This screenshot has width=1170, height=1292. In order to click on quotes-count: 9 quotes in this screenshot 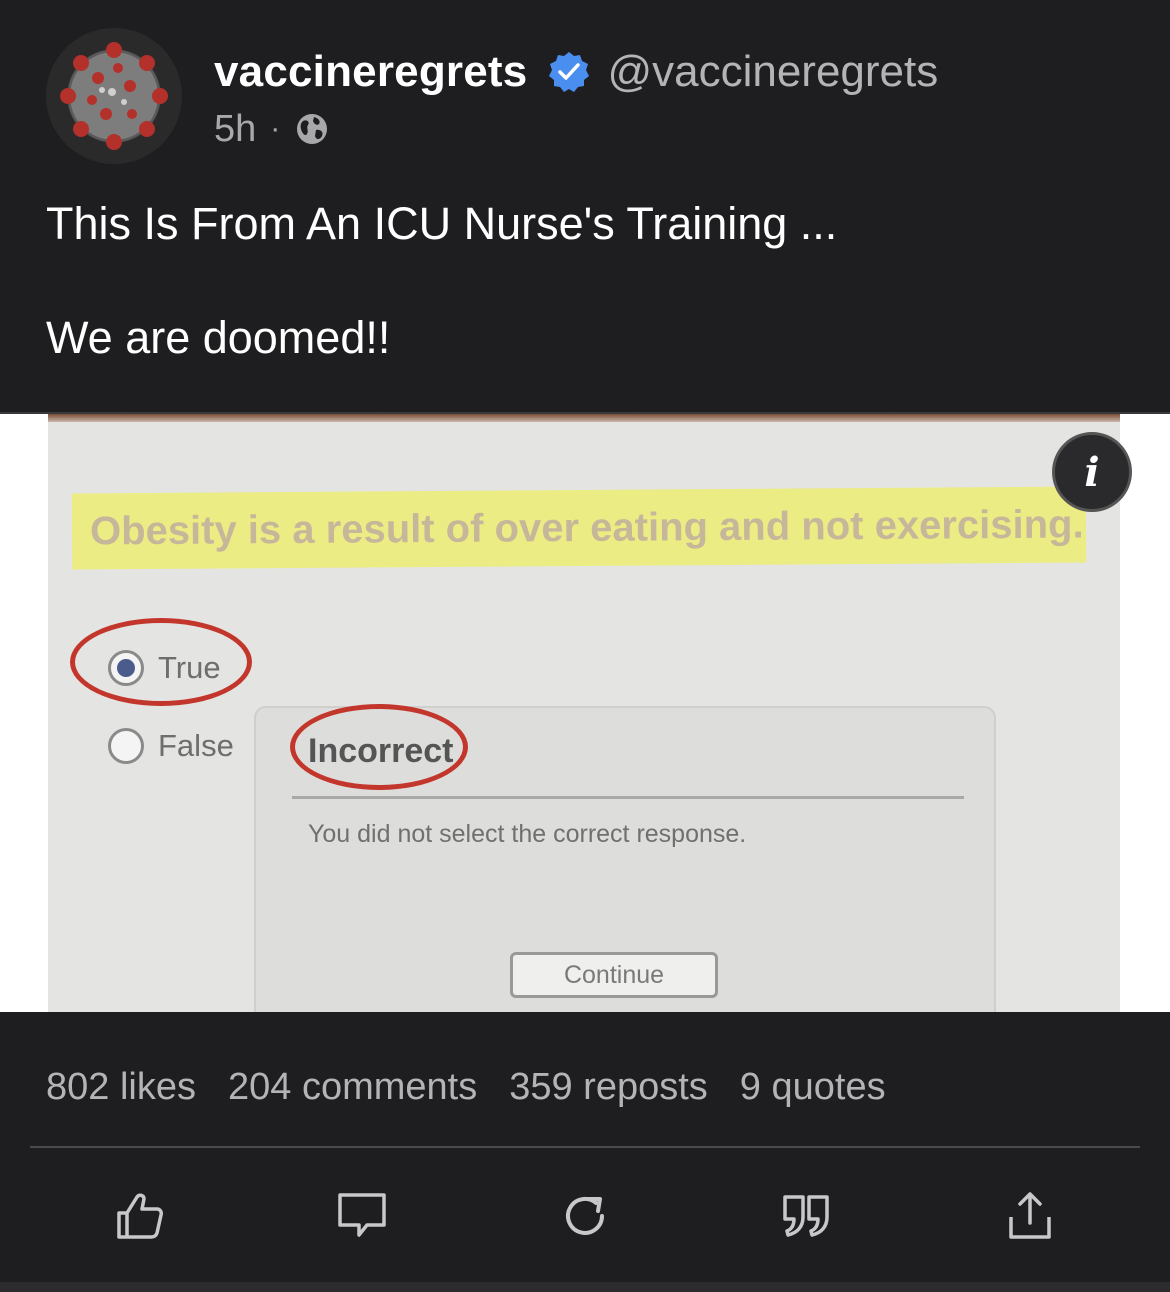, I will do `click(813, 1087)`.